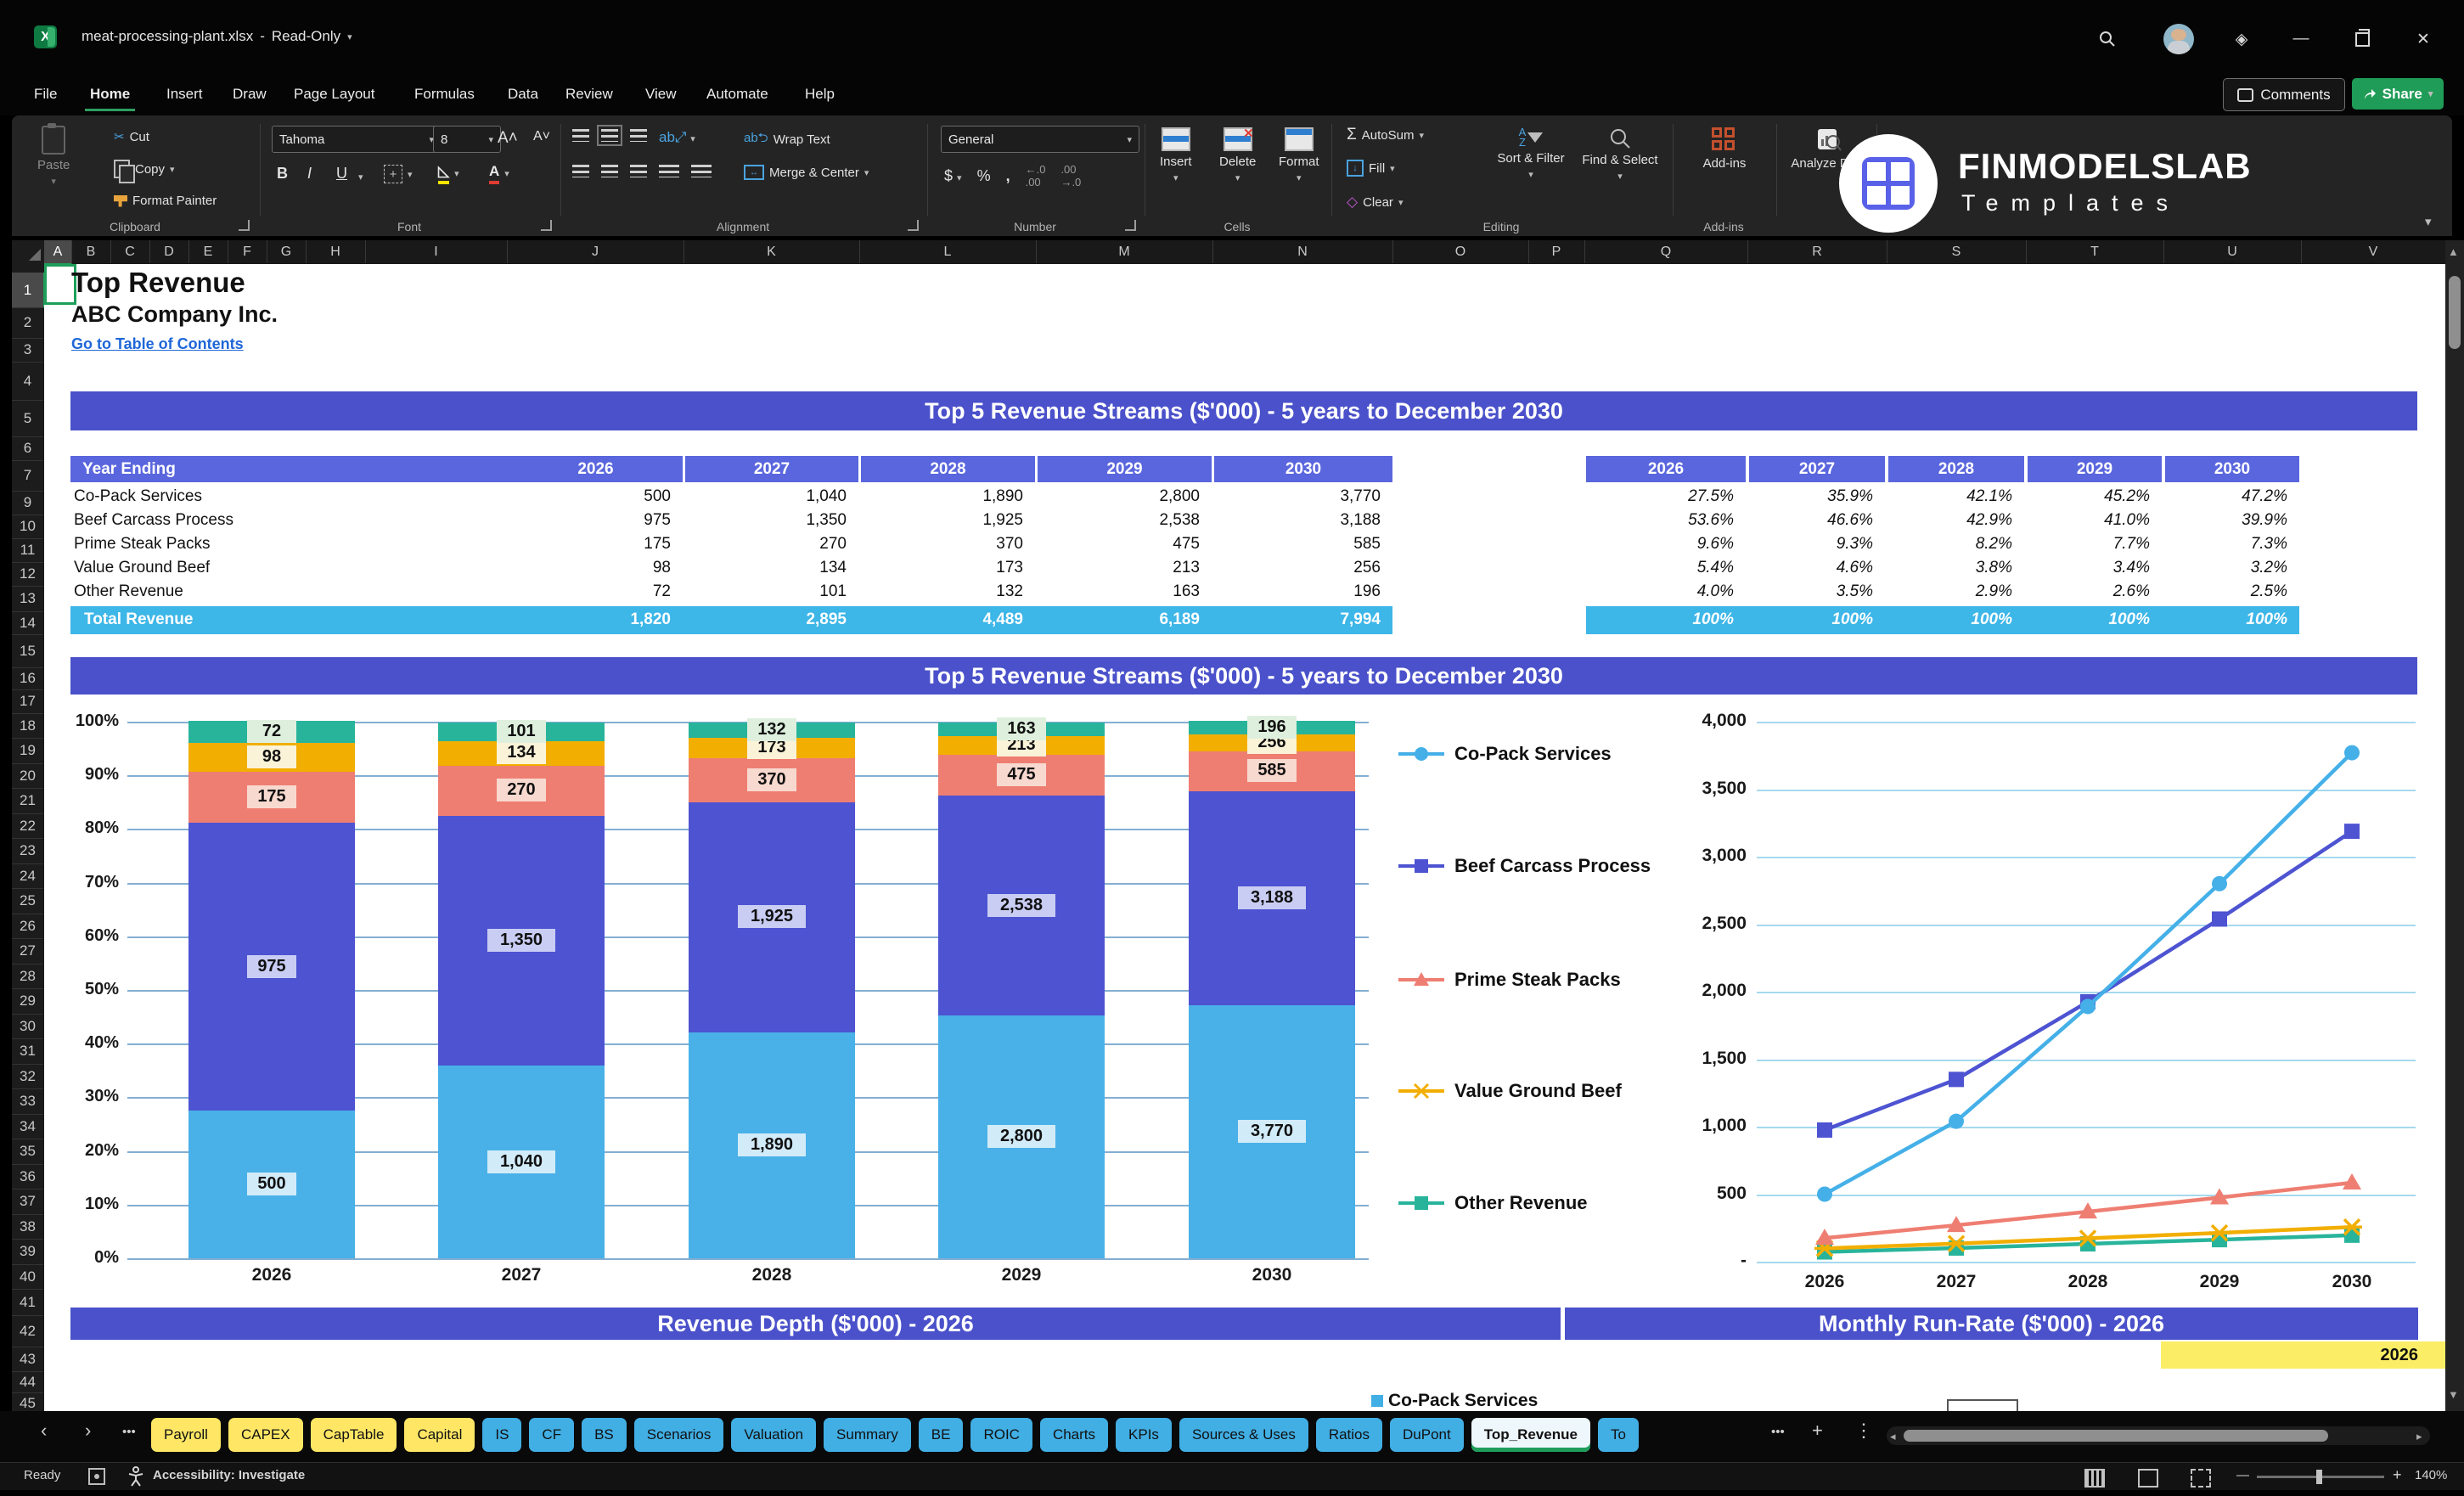 The height and width of the screenshot is (1496, 2464). Describe the element at coordinates (27, 550) in the screenshot. I see `row-header-11: 11` at that location.